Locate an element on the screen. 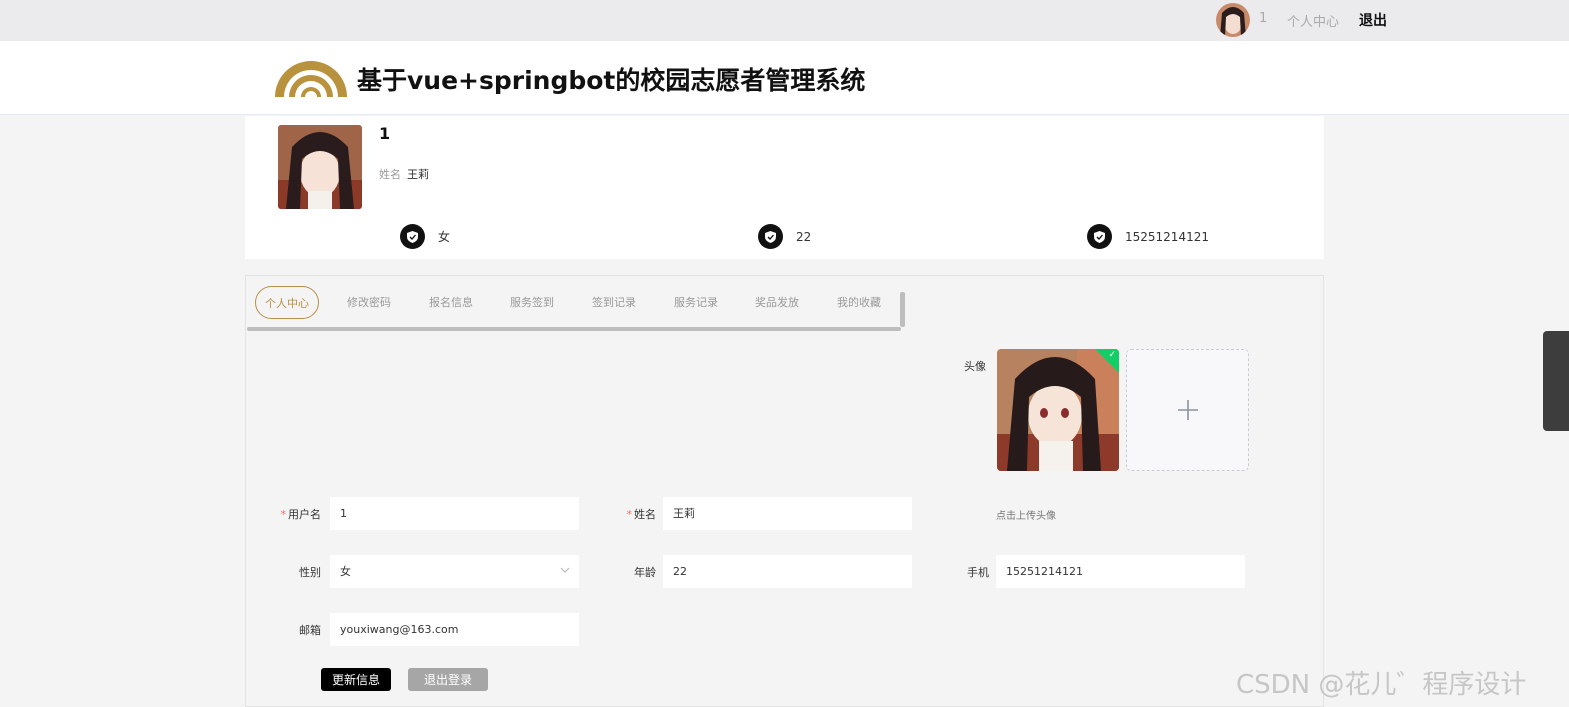 This screenshot has width=1569, height=707. profile-username: 1 is located at coordinates (385, 133).